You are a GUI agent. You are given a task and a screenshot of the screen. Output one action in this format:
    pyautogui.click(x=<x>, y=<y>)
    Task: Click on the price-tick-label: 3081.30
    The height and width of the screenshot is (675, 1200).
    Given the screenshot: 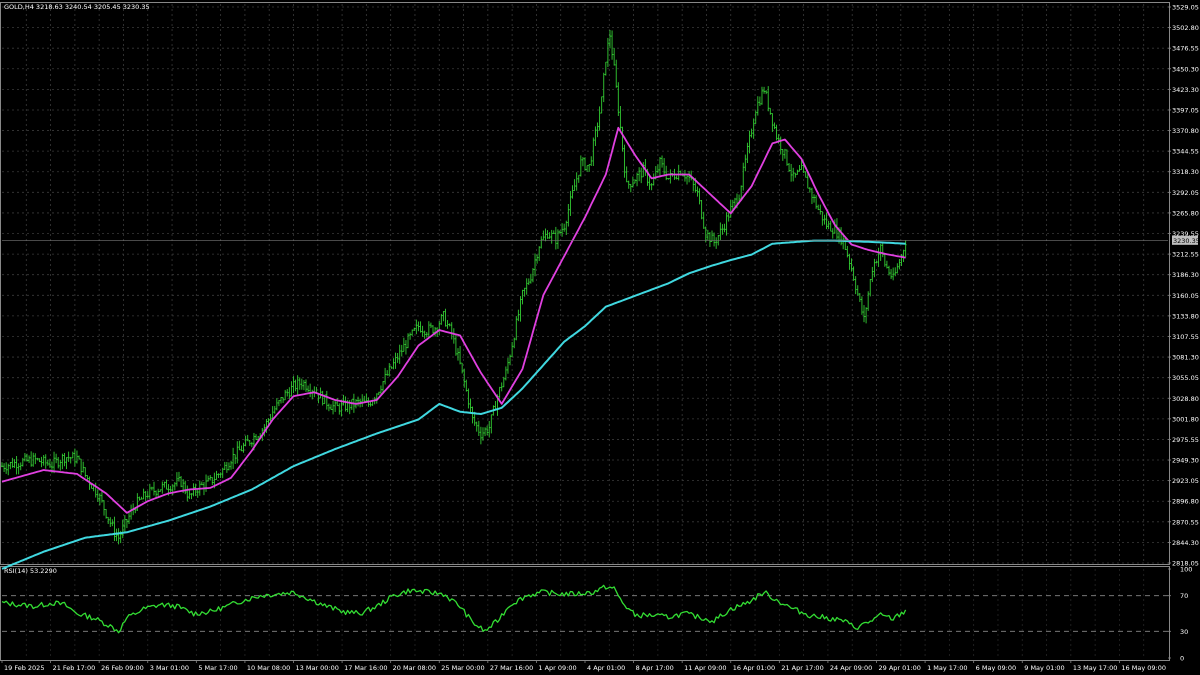 What is the action you would take?
    pyautogui.click(x=1185, y=358)
    